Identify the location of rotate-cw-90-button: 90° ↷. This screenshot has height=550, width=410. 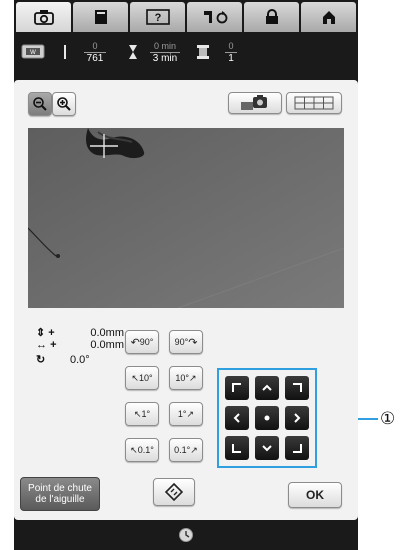
(186, 342).